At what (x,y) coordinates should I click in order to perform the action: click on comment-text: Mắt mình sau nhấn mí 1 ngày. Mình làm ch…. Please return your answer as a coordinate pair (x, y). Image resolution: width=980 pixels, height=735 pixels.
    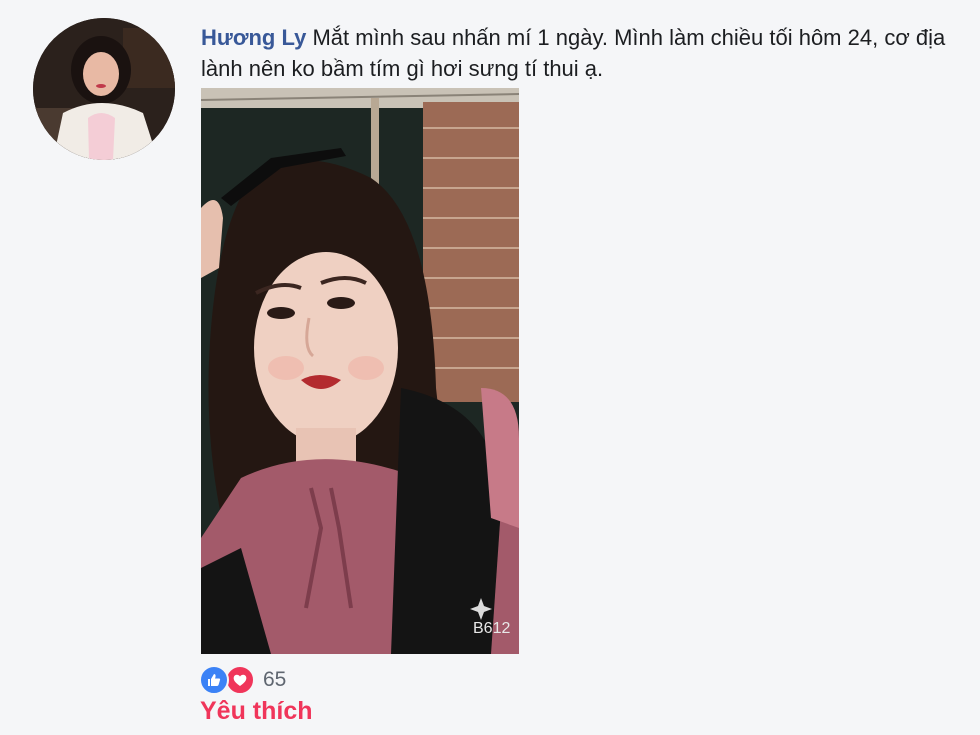
    Looking at the image, I should click on (573, 53).